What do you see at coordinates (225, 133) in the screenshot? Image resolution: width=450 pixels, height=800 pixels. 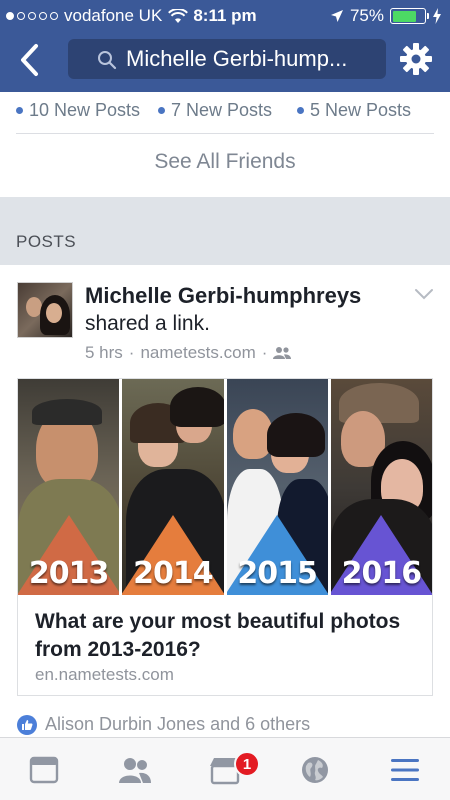 I see `divider` at bounding box center [225, 133].